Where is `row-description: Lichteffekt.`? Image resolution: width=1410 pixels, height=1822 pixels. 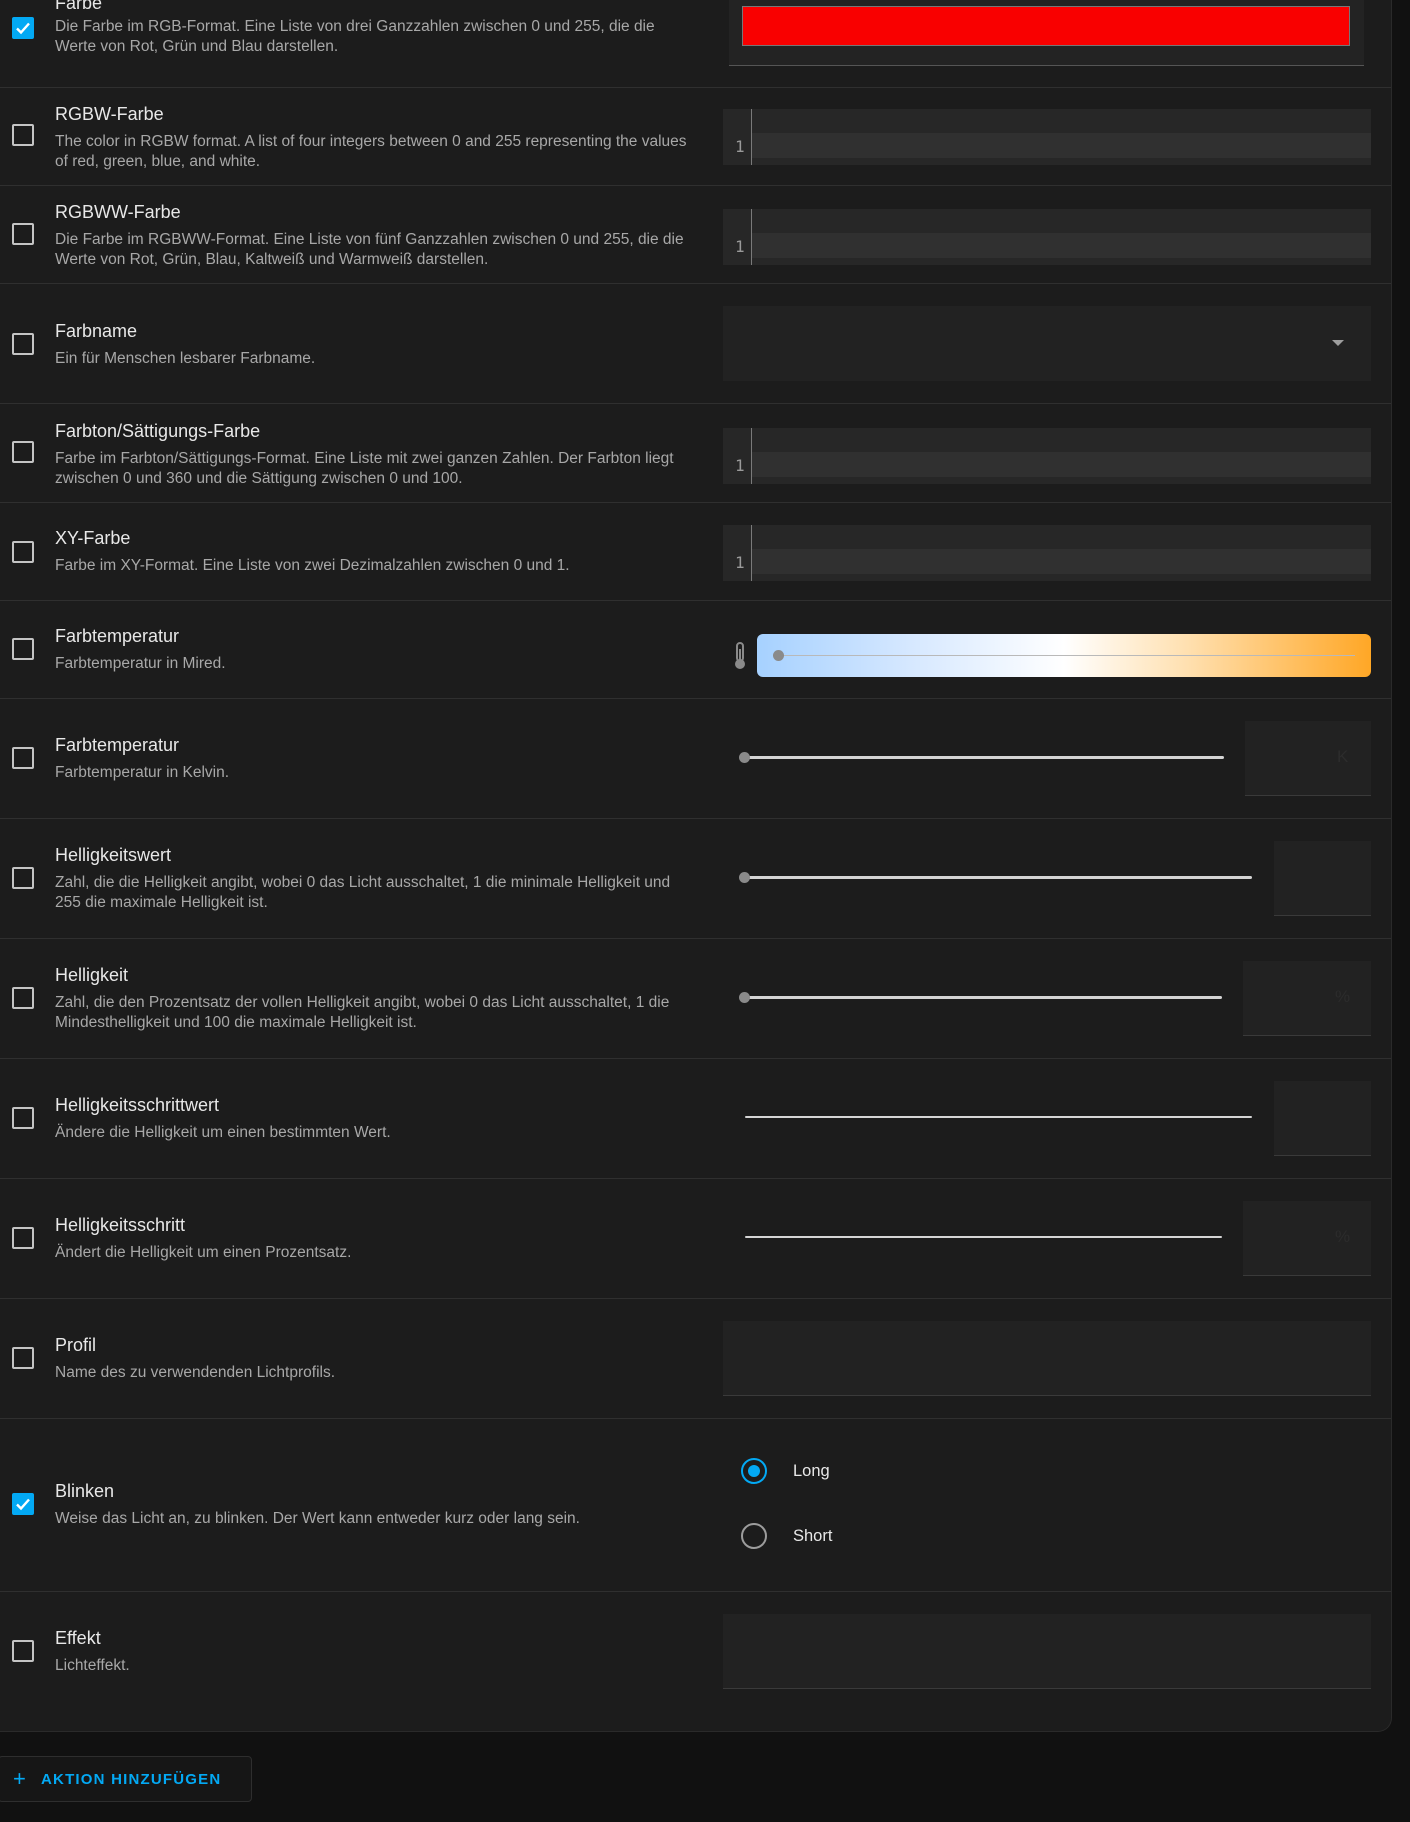
row-description: Lichteffekt. is located at coordinates (92, 1665).